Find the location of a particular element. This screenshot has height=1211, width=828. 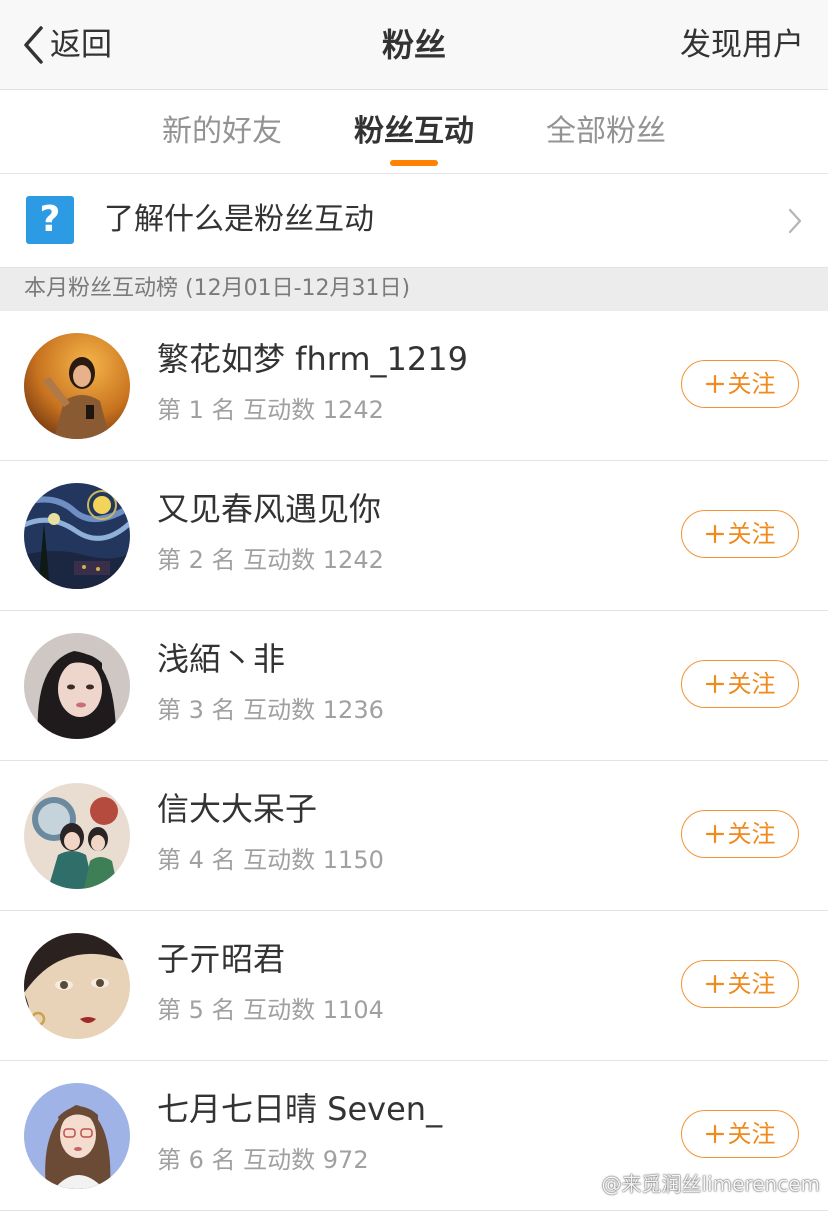

ranking-section-header: 本月粉丝互动榜 (12月01日-12月31日) is located at coordinates (414, 289).